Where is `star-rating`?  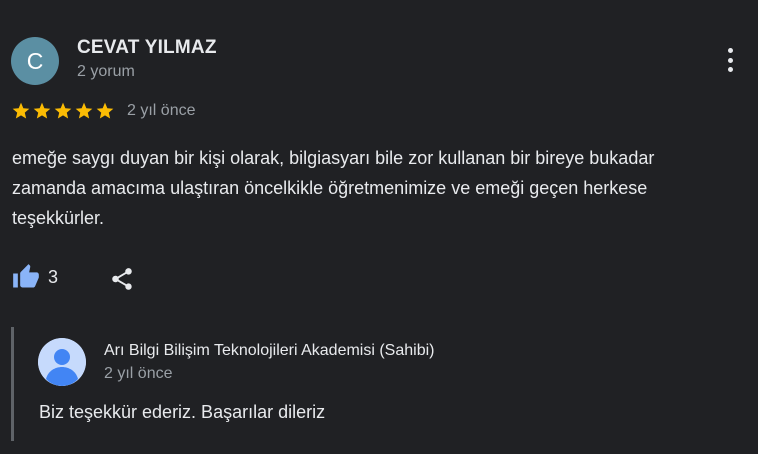 star-rating is located at coordinates (63, 111).